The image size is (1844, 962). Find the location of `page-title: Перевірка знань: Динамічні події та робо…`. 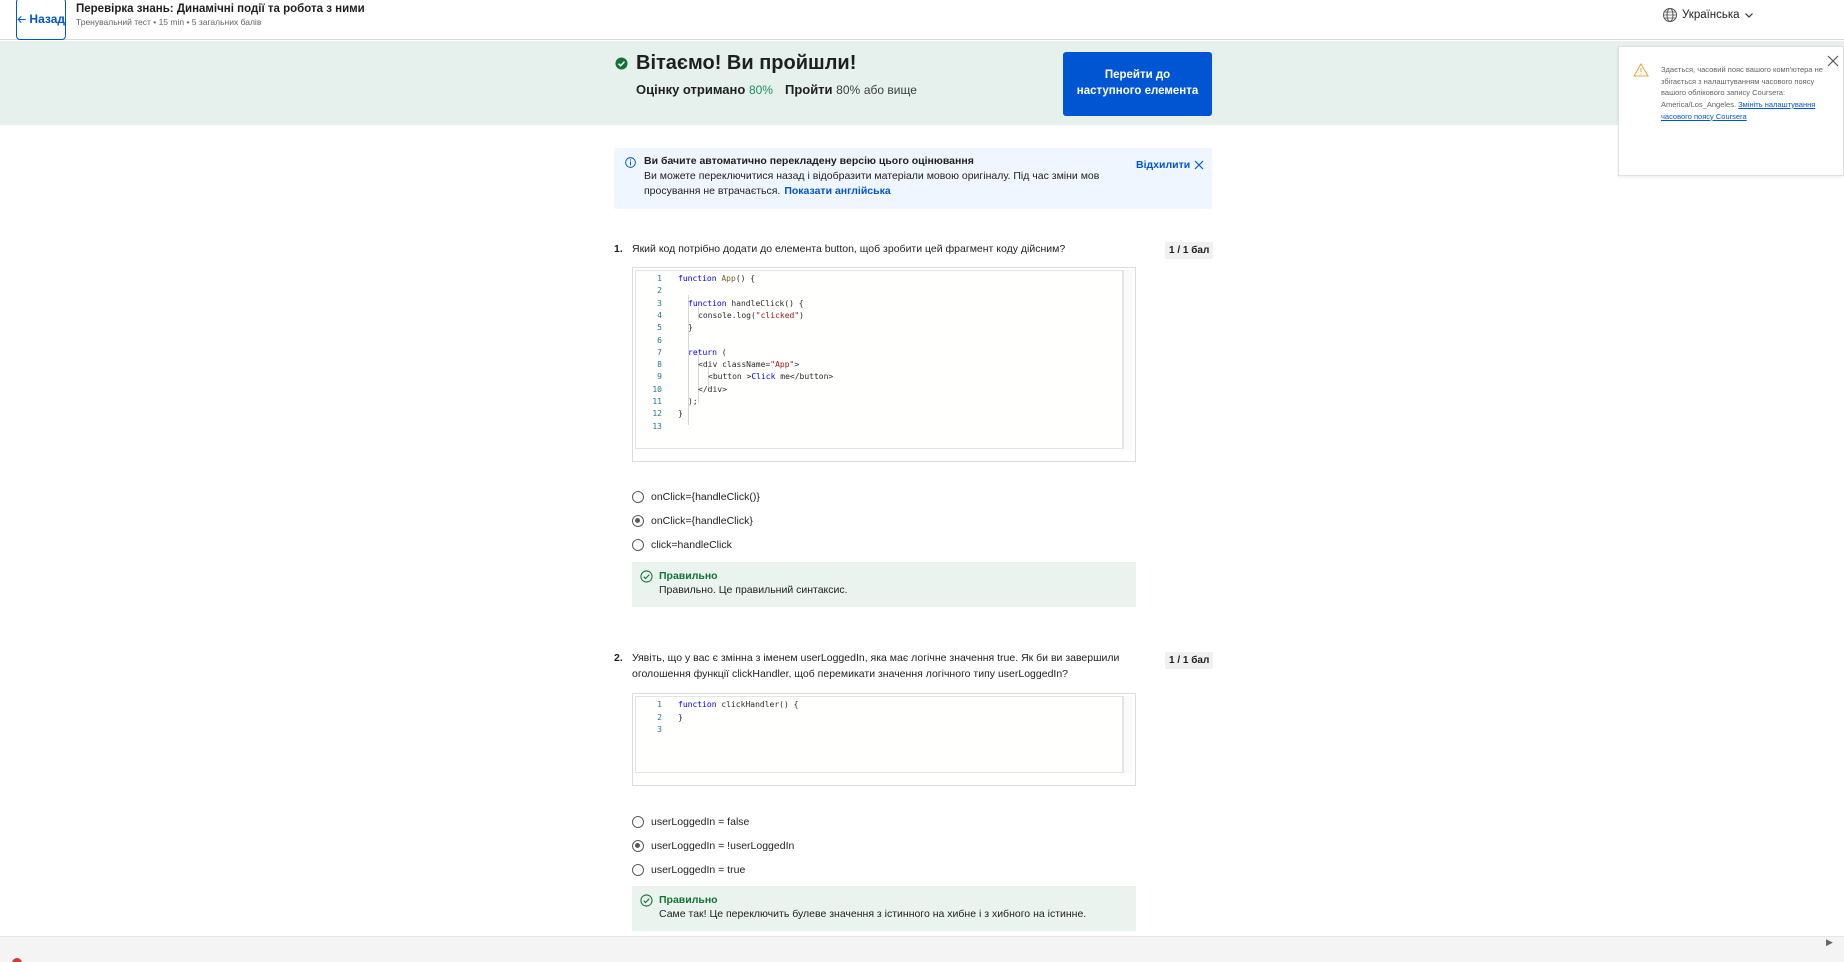

page-title: Перевірка знань: Динамічні події та робо… is located at coordinates (220, 9).